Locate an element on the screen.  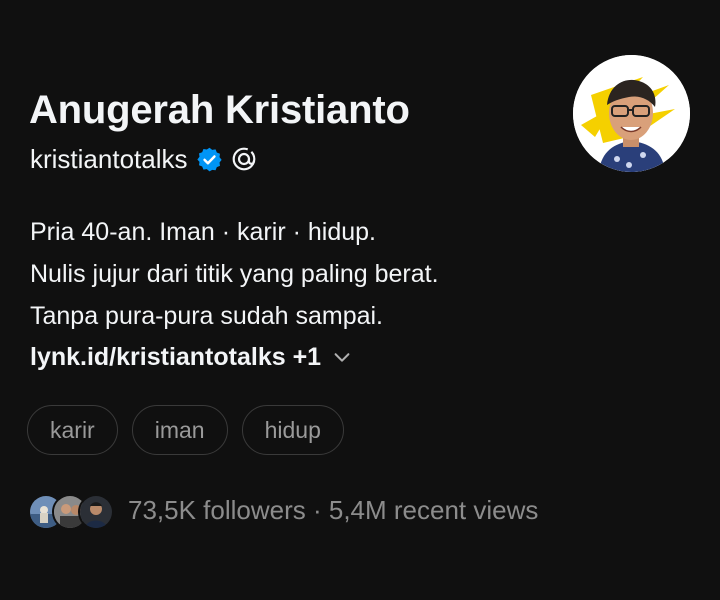
bio-line: Pria 40-an. Iman · karir · hidup. is located at coordinates (203, 232).